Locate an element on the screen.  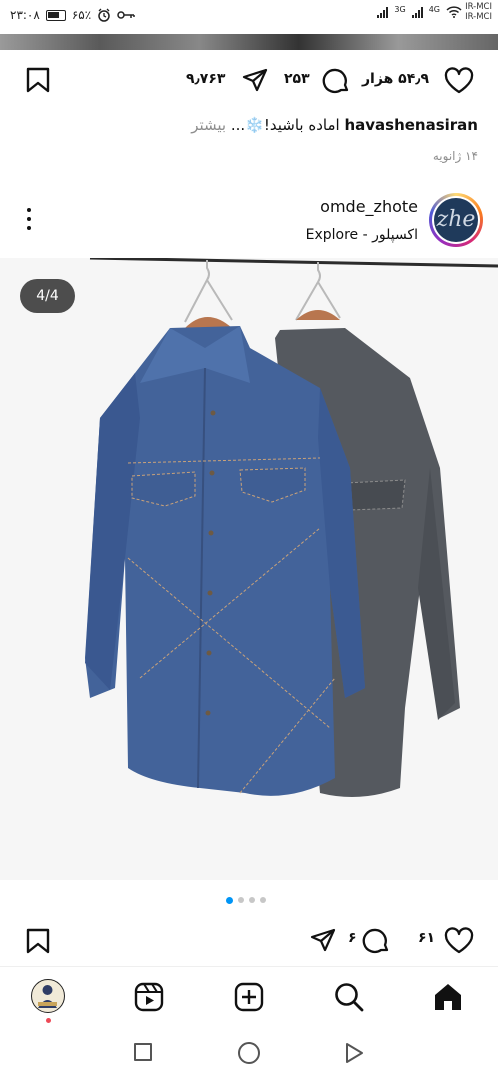
bottom-navigation is located at coordinates (249, 996).